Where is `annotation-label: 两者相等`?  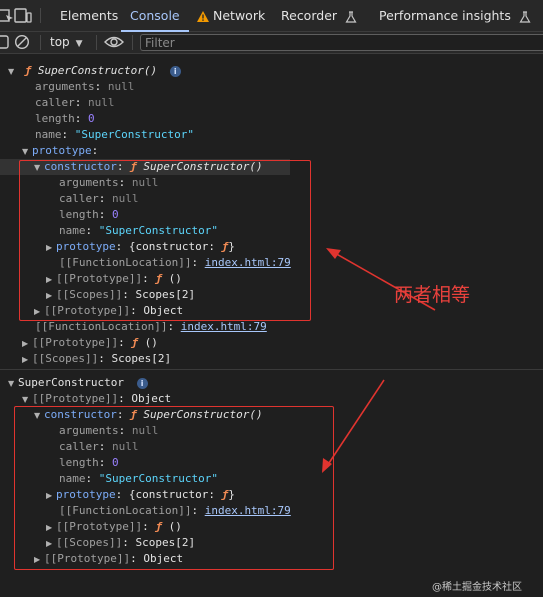
annotation-label: 两者相等 is located at coordinates (432, 295).